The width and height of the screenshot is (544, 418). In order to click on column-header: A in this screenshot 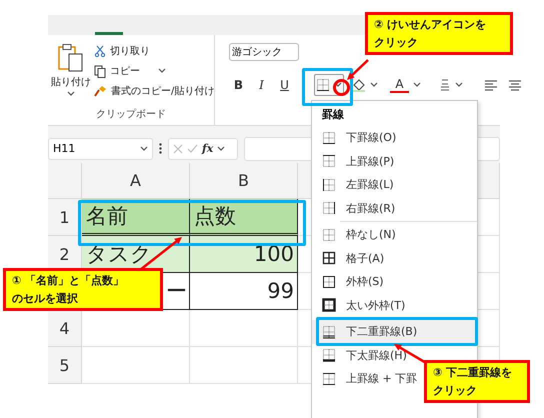, I will do `click(136, 181)`.